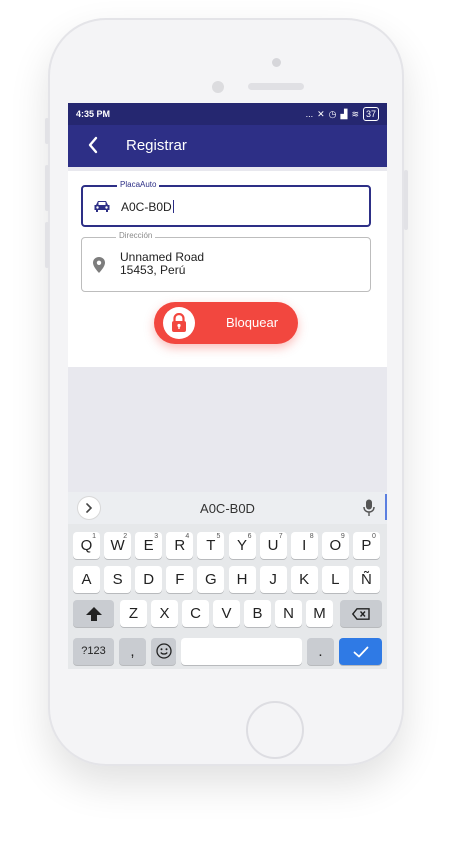  What do you see at coordinates (227, 146) in the screenshot?
I see `app-bar: Registrar` at bounding box center [227, 146].